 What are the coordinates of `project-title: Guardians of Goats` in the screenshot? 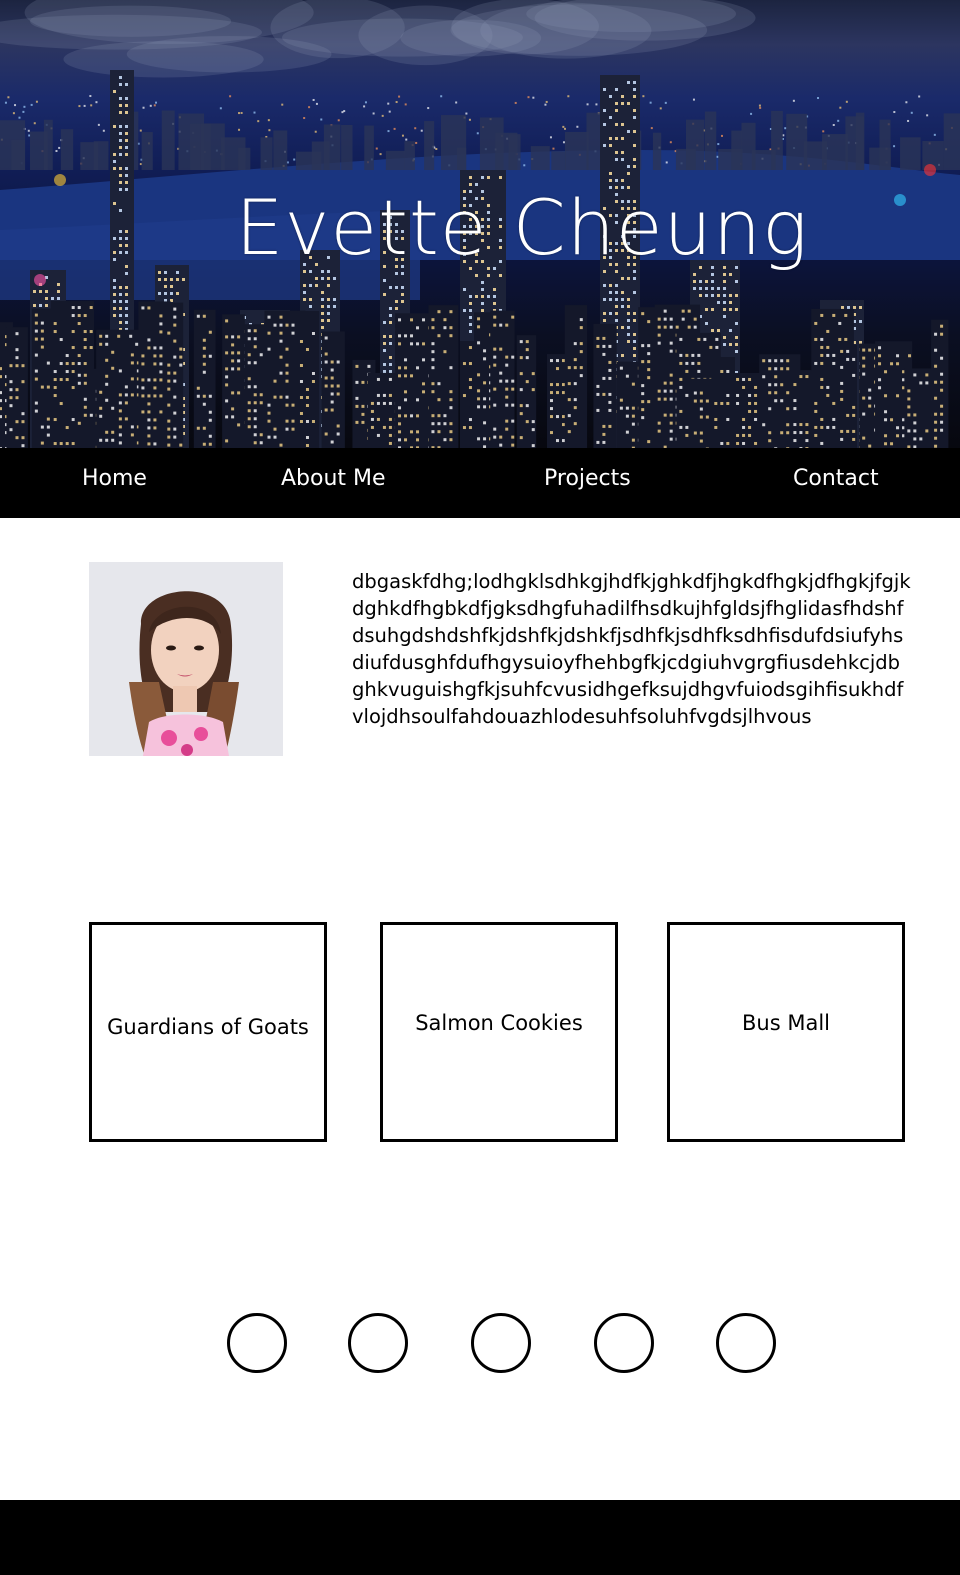 It's located at (208, 1027).